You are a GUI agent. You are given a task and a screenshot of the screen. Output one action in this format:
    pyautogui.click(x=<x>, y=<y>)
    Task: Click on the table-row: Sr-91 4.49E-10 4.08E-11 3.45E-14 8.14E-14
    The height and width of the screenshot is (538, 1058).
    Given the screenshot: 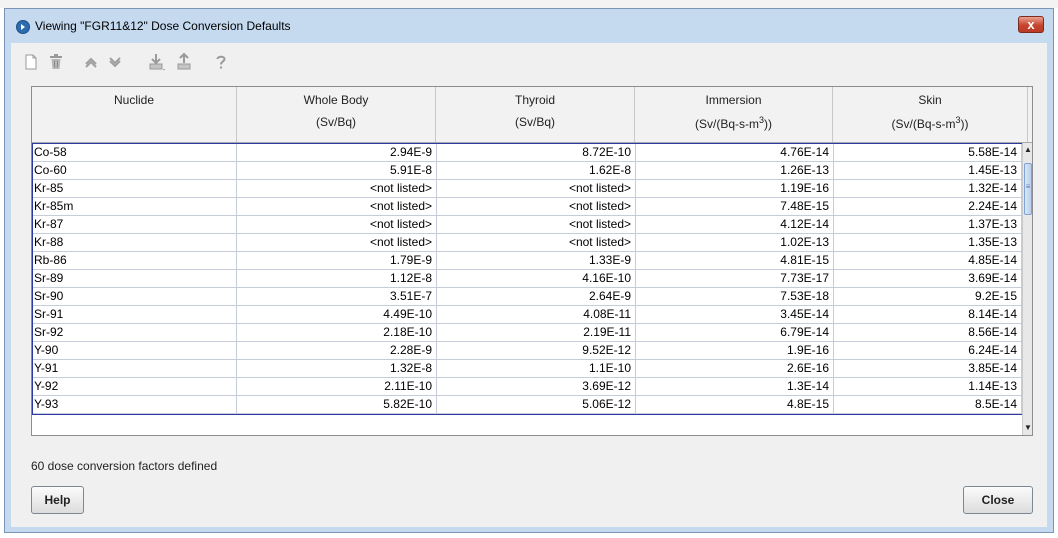 What is the action you would take?
    pyautogui.click(x=527, y=315)
    